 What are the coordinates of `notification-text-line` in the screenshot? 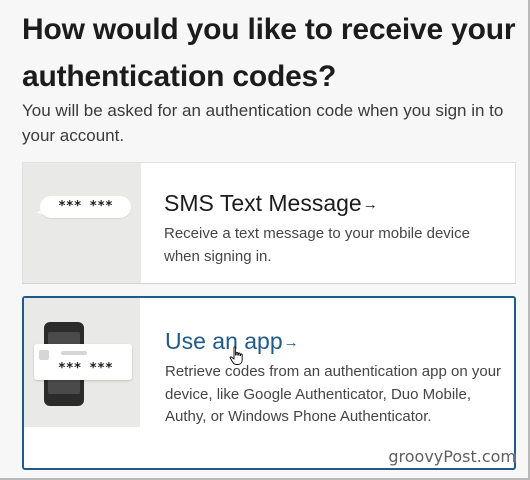 It's located at (74, 353).